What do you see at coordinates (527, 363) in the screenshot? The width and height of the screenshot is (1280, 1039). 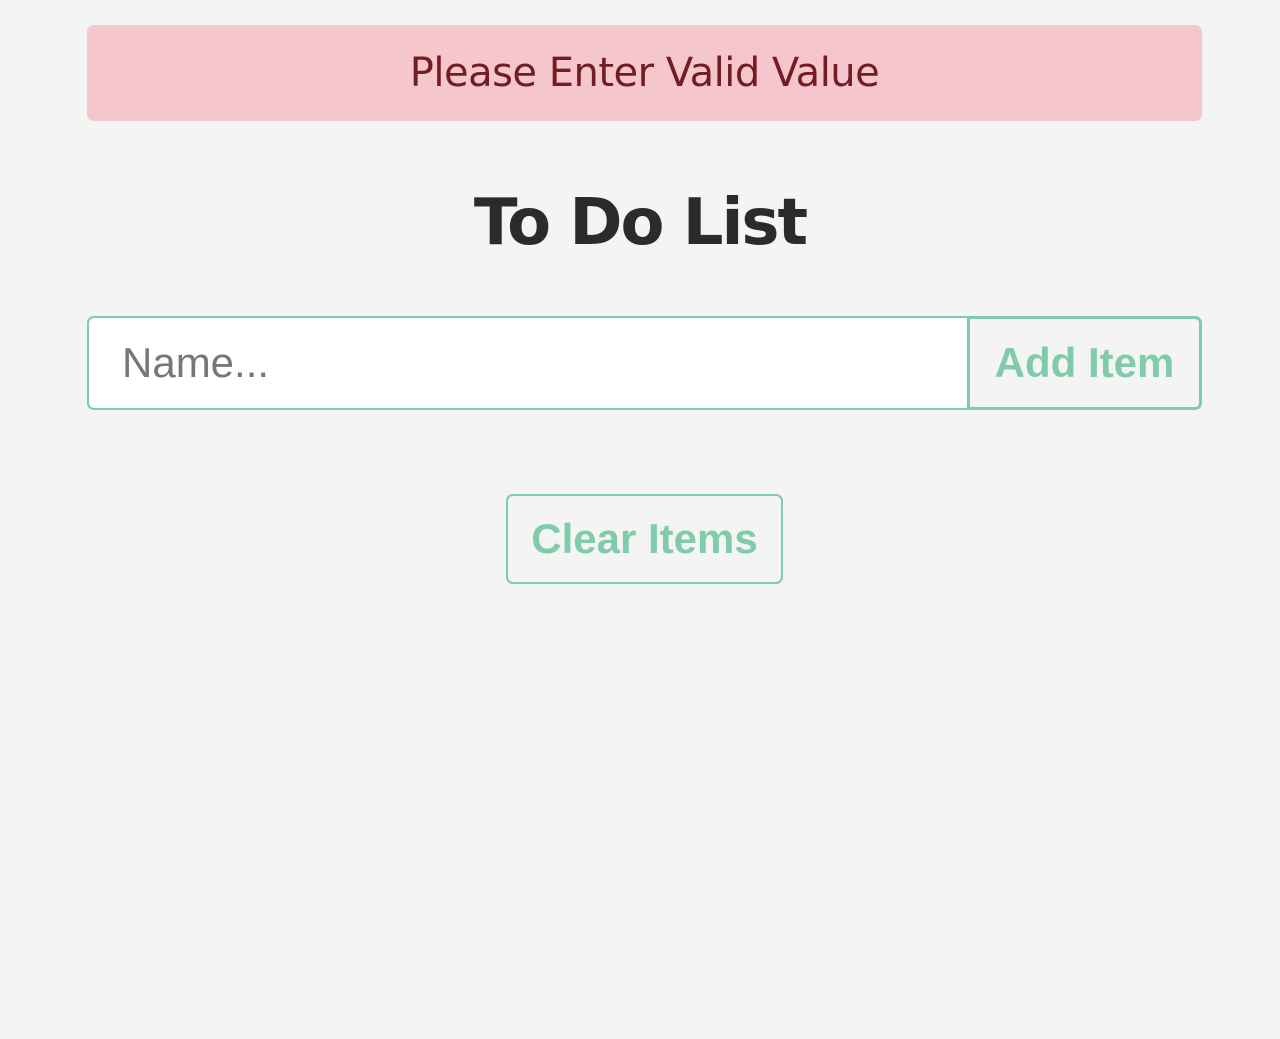 I see `name-input` at bounding box center [527, 363].